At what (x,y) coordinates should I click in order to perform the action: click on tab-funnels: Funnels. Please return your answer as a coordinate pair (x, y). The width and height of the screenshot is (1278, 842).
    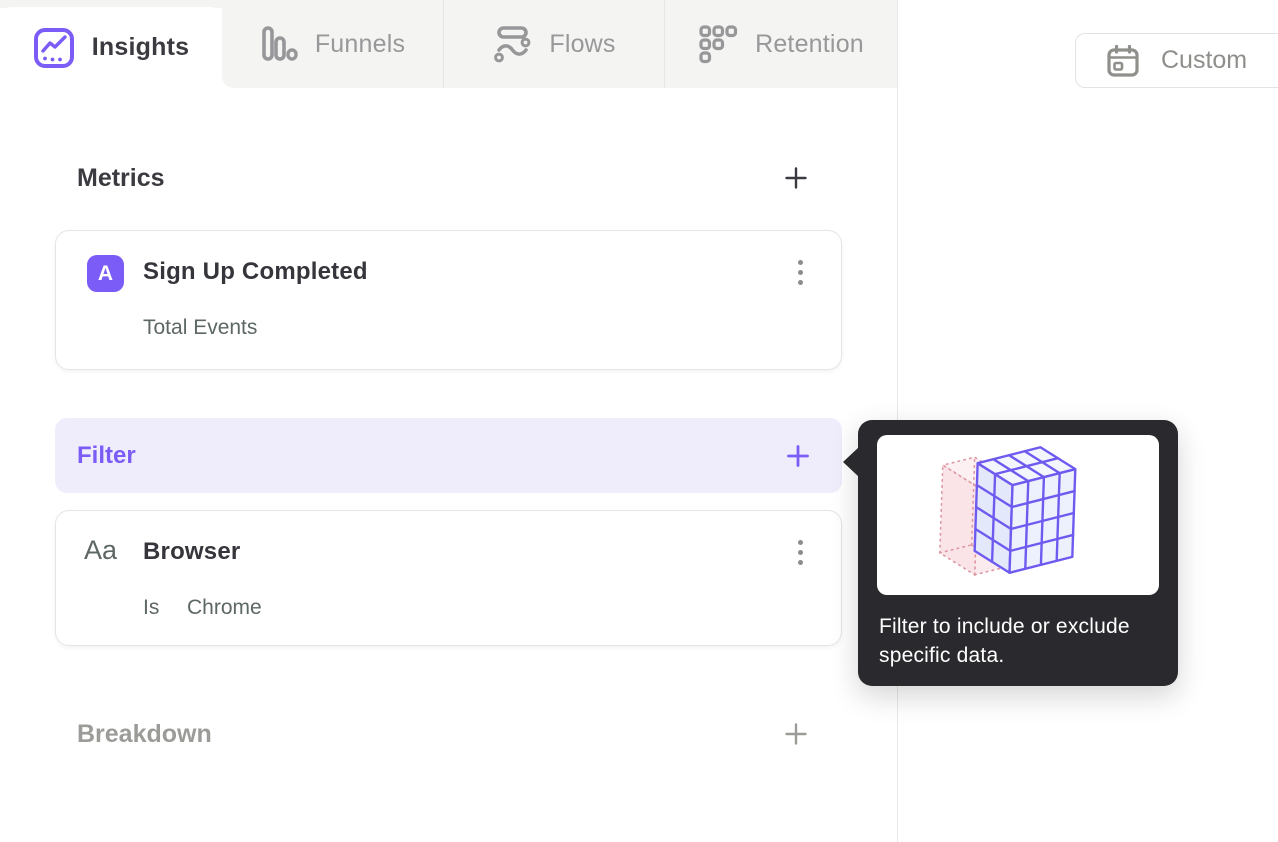
    Looking at the image, I should click on (333, 44).